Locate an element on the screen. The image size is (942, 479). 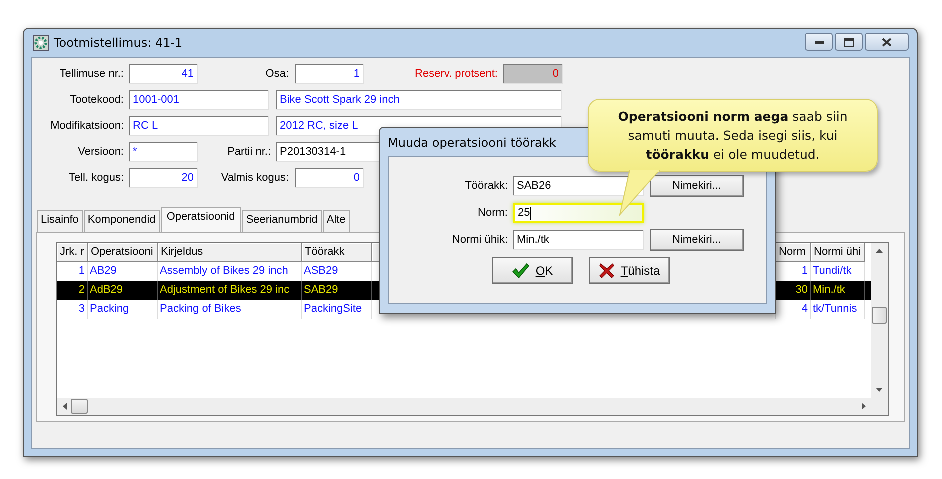
table-cell: Packing is located at coordinates (123, 309).